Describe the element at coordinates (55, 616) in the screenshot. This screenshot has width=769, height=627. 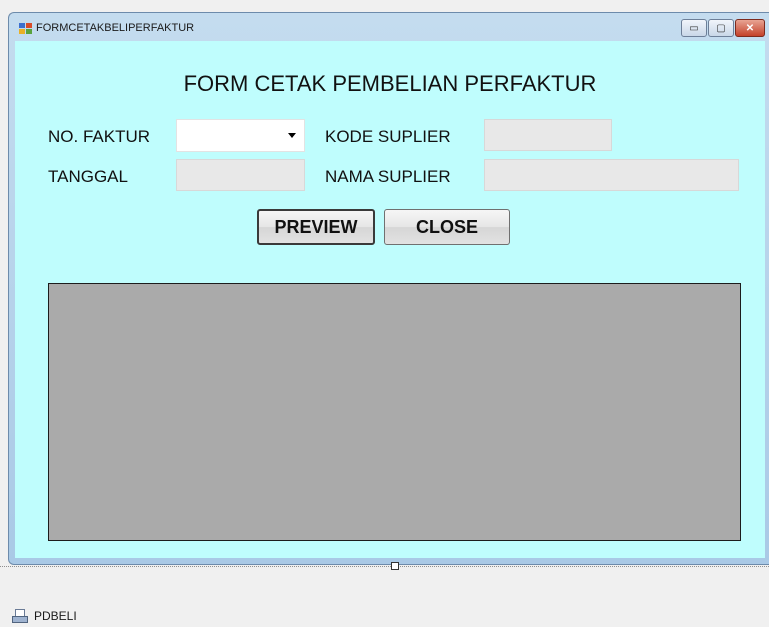
I see `tray-component-label: PDBELI` at that location.